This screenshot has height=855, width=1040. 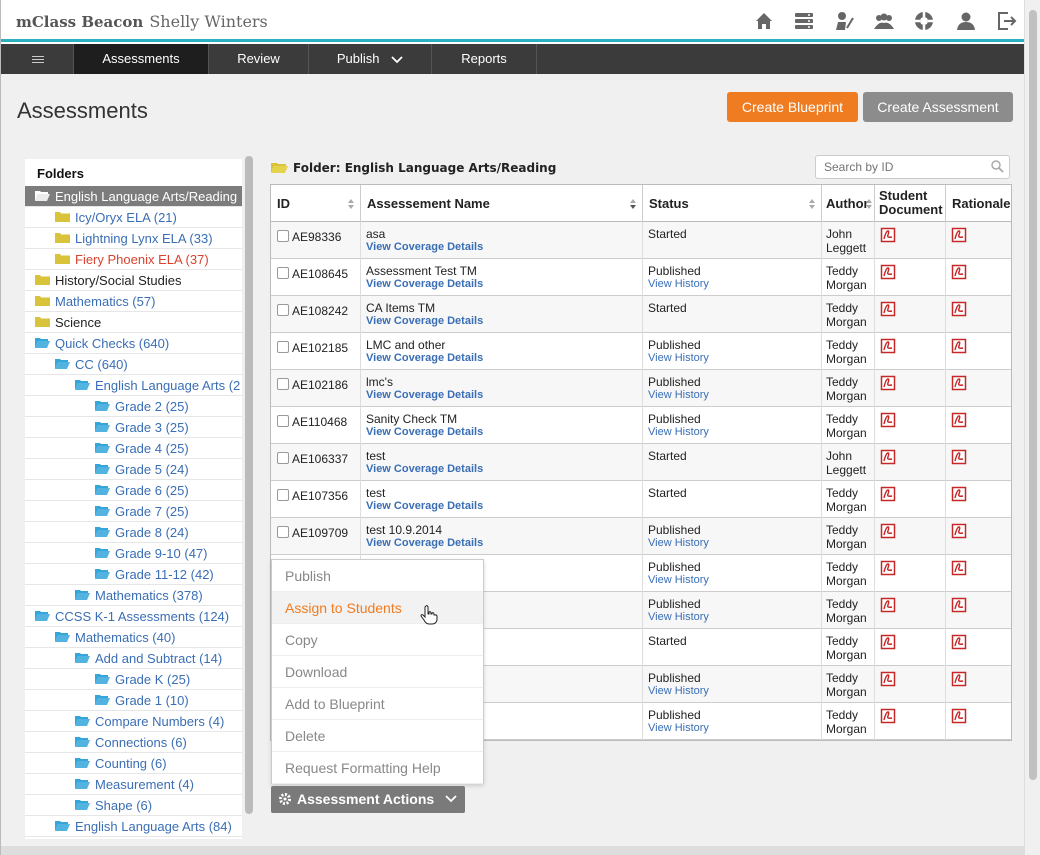 I want to click on sidebar-folder-item: Grade 6 (25), so click(x=133, y=490).